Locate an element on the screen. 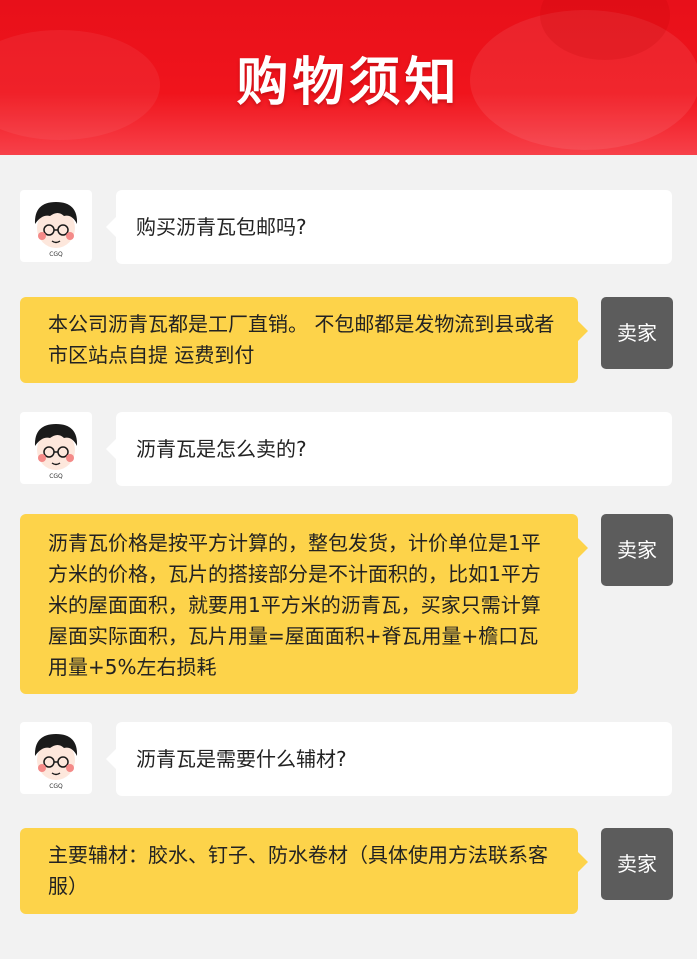  answer-text: 本公司沥青瓦都是工厂直销。 不包邮都是发物流到县或者市区站点自提 运费到付 is located at coordinates (301, 339).